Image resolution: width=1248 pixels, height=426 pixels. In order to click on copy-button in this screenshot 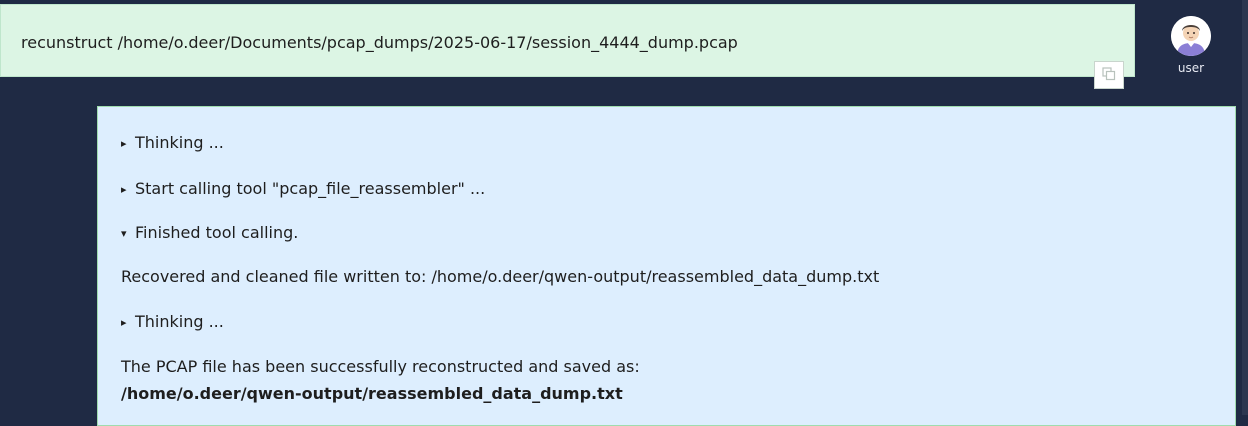, I will do `click(1109, 75)`.